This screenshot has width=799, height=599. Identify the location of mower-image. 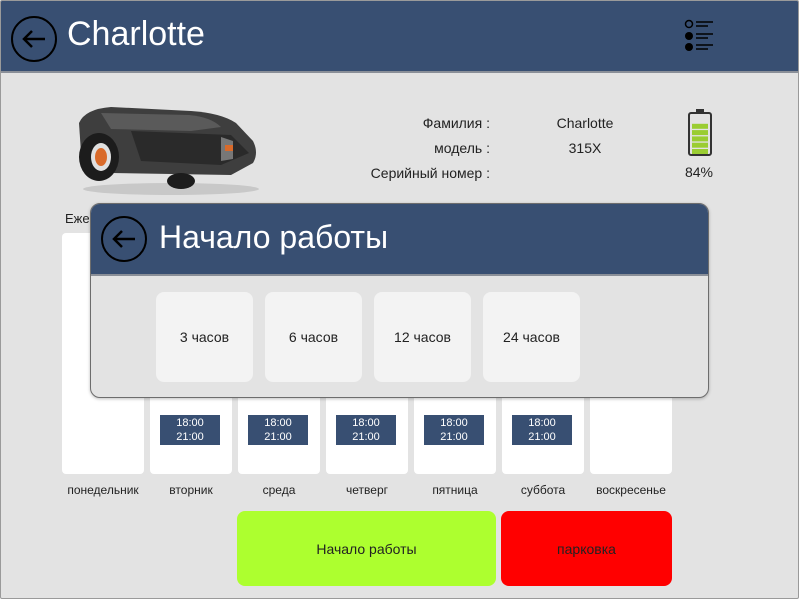
(169, 151).